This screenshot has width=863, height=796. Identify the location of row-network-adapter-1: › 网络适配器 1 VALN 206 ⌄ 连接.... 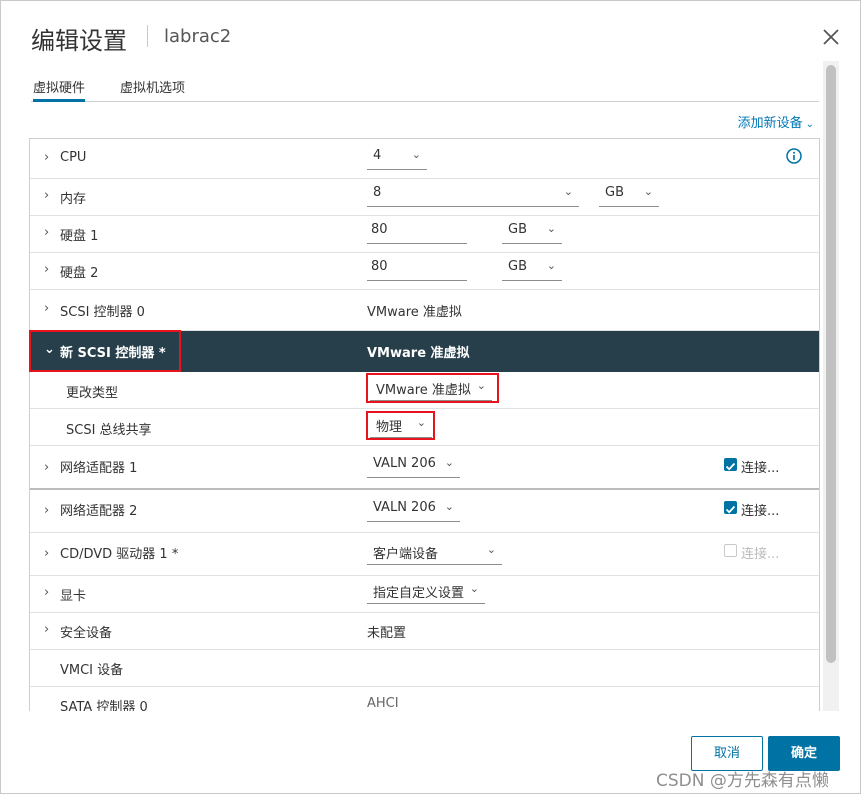
(424, 468).